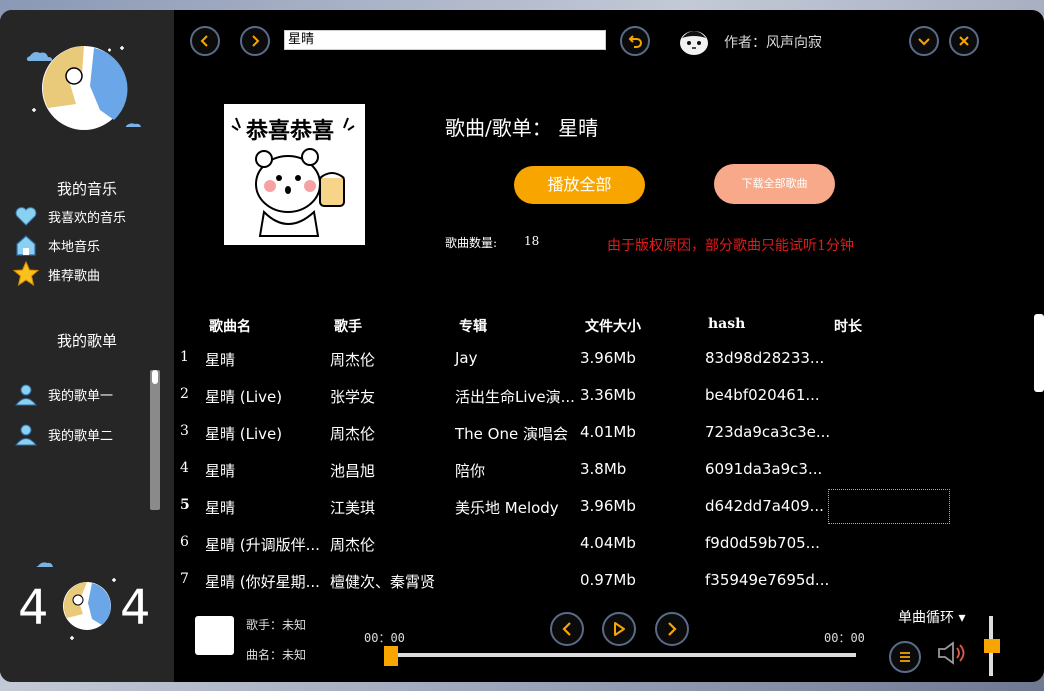 The height and width of the screenshot is (691, 1044). I want to click on sidebar-item-playlist-2: 我的歌单二, so click(62, 434).